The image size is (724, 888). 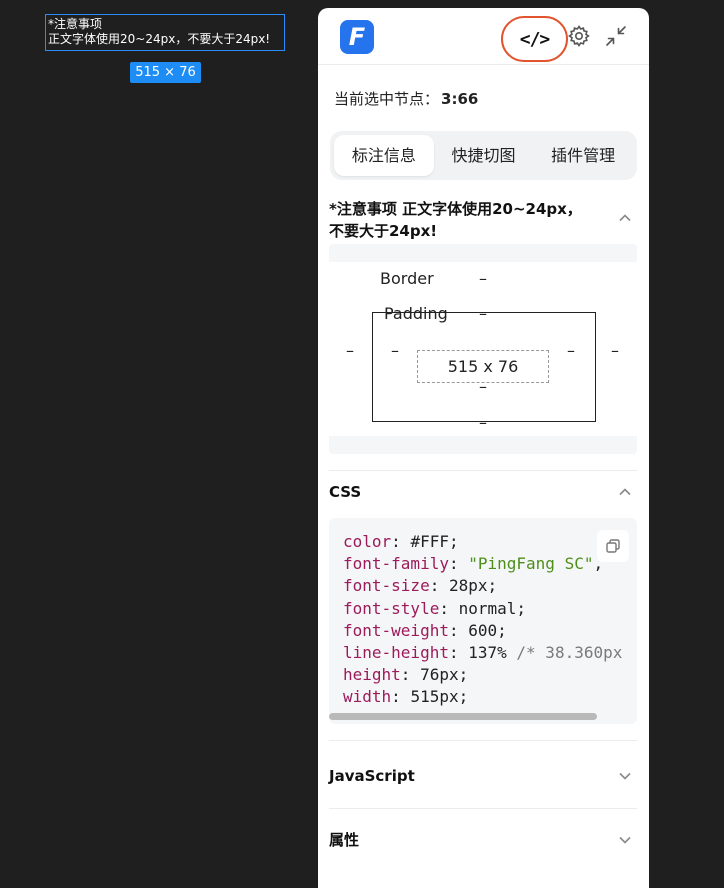 I want to click on css-prop: font-weight, so click(x=396, y=630).